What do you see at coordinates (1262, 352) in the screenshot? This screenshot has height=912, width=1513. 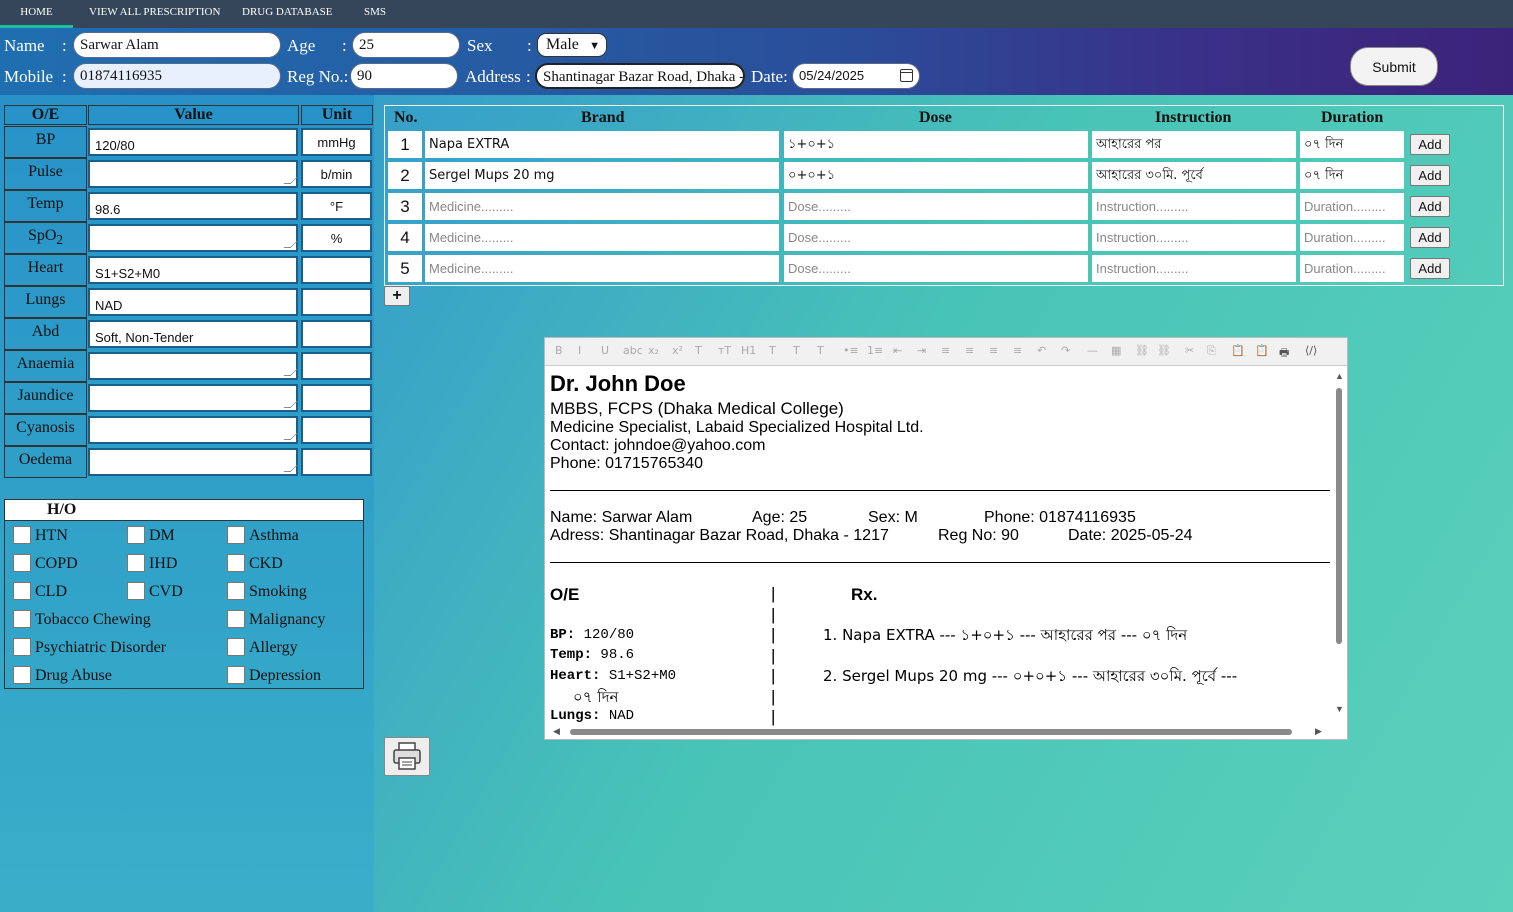 I see `paste-text-icon: 📋` at bounding box center [1262, 352].